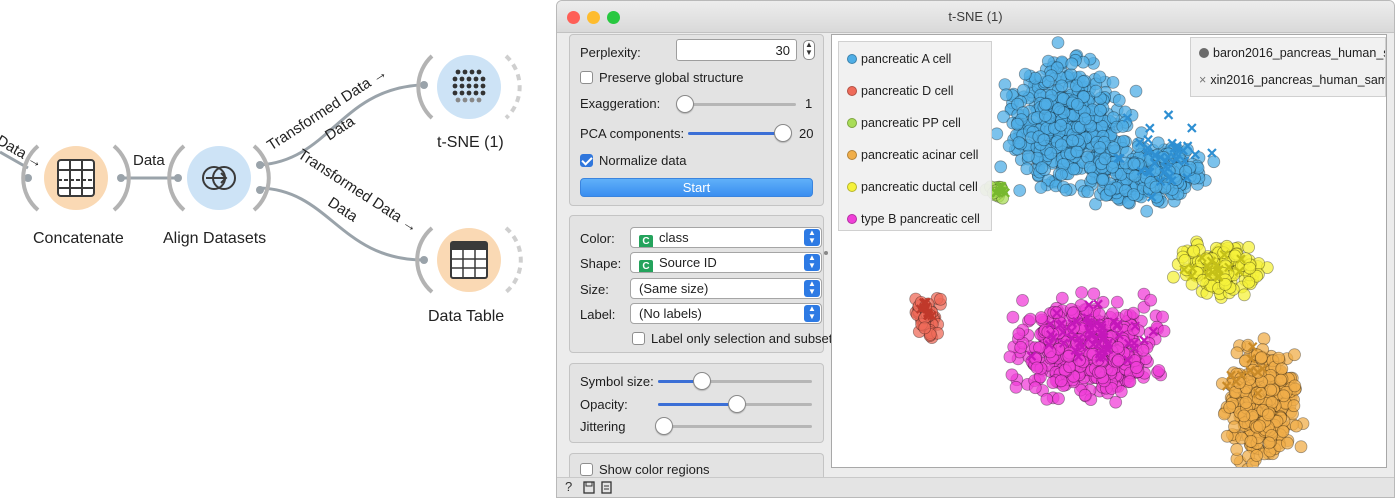  I want to click on legend-marker-icon, so click(852, 219).